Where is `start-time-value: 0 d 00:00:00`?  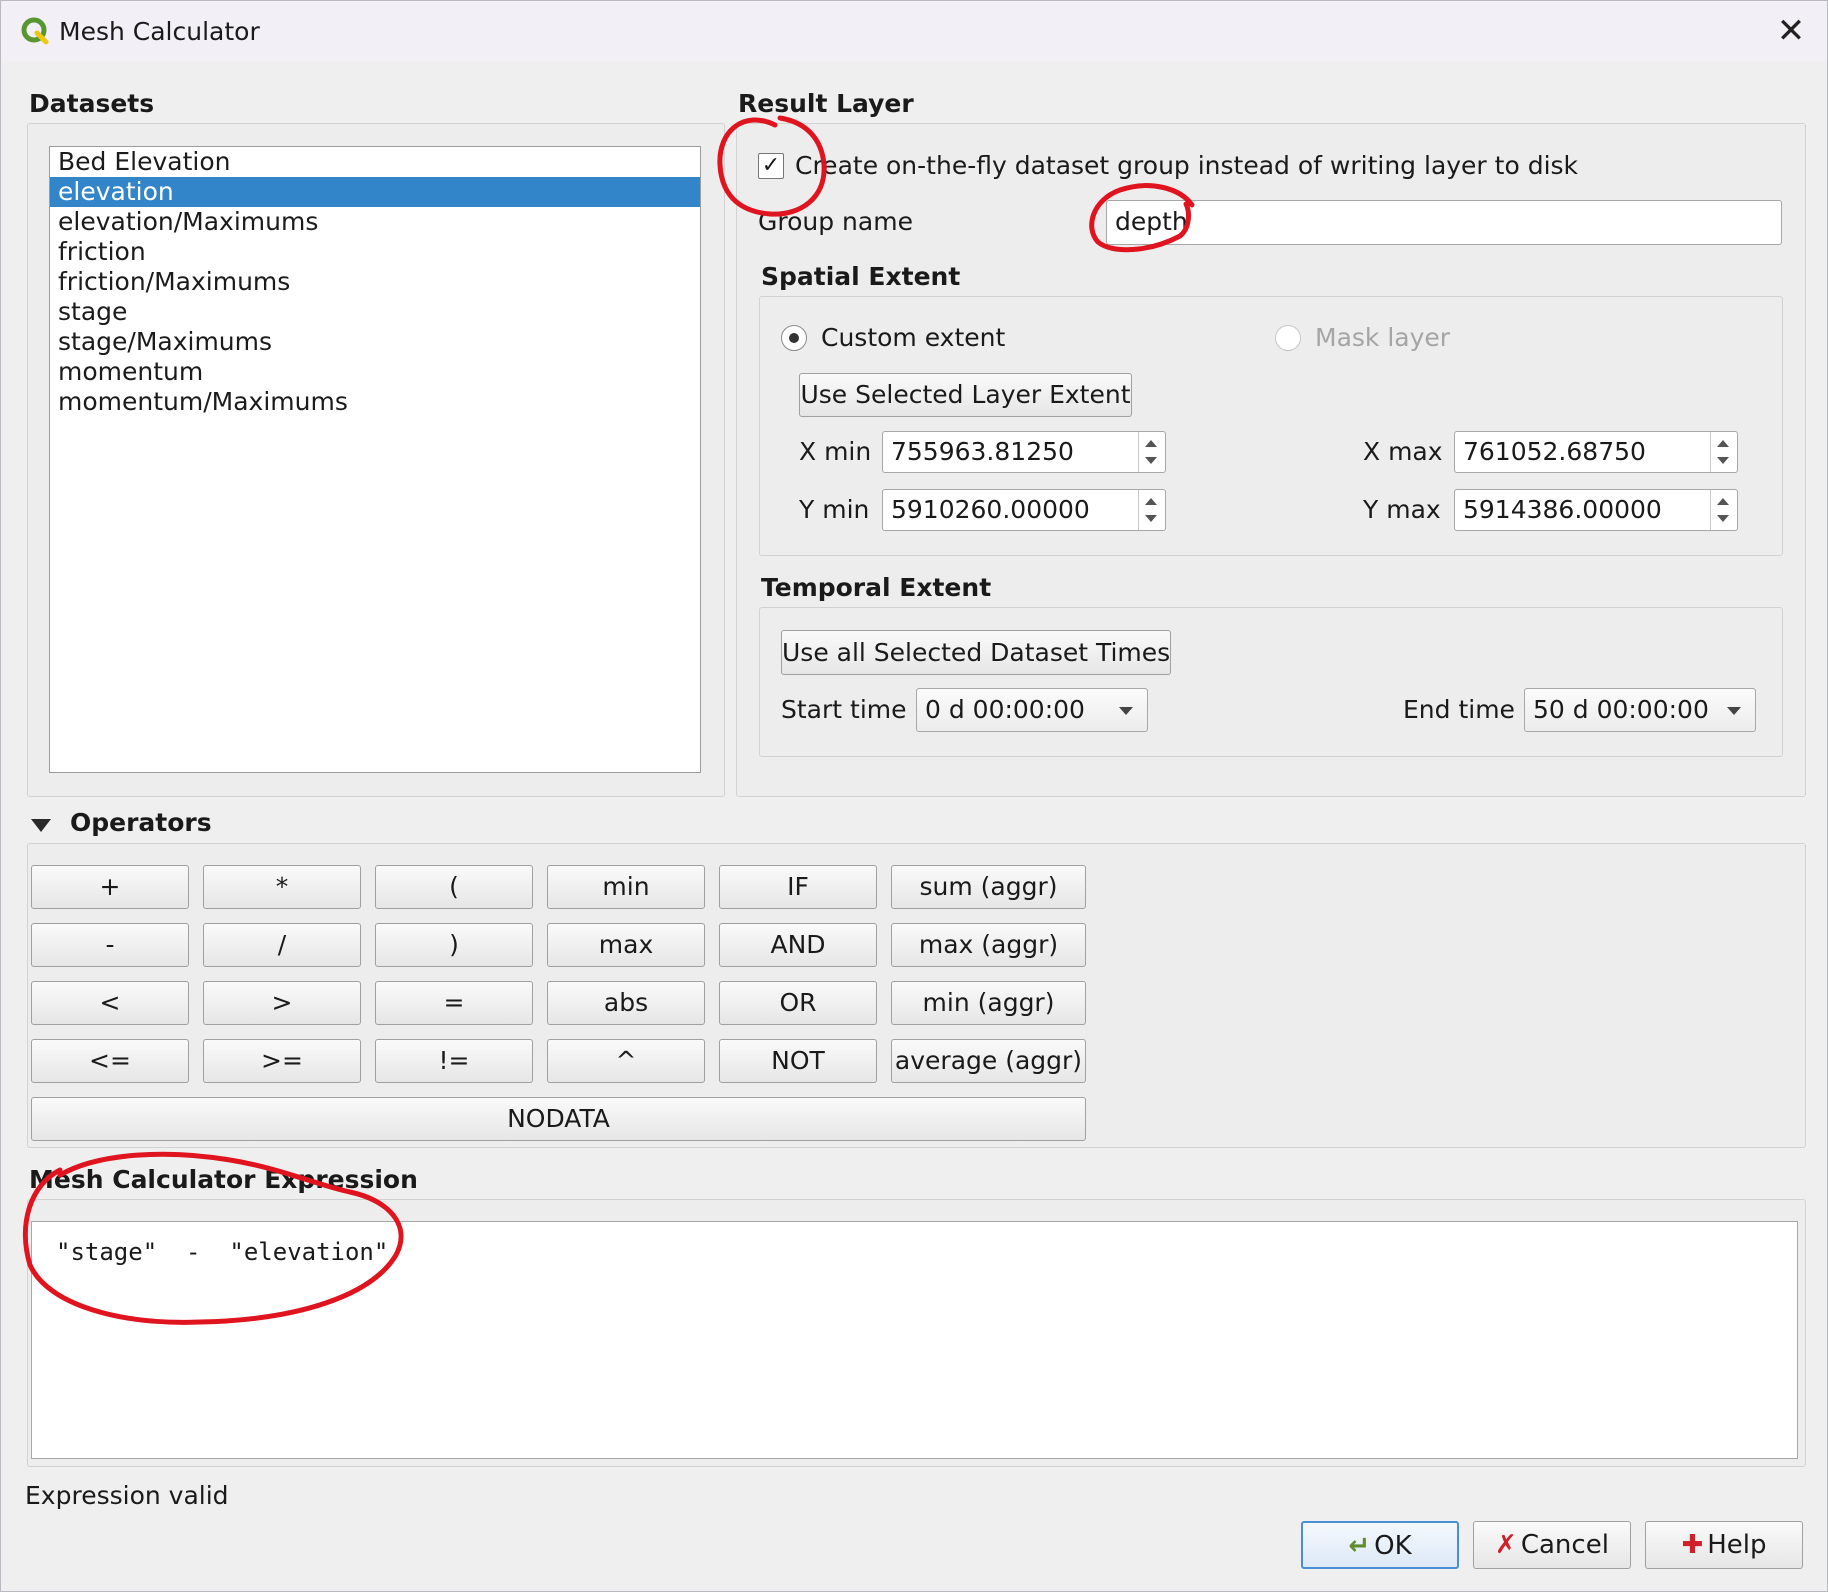
start-time-value: 0 d 00:00:00 is located at coordinates (1005, 709).